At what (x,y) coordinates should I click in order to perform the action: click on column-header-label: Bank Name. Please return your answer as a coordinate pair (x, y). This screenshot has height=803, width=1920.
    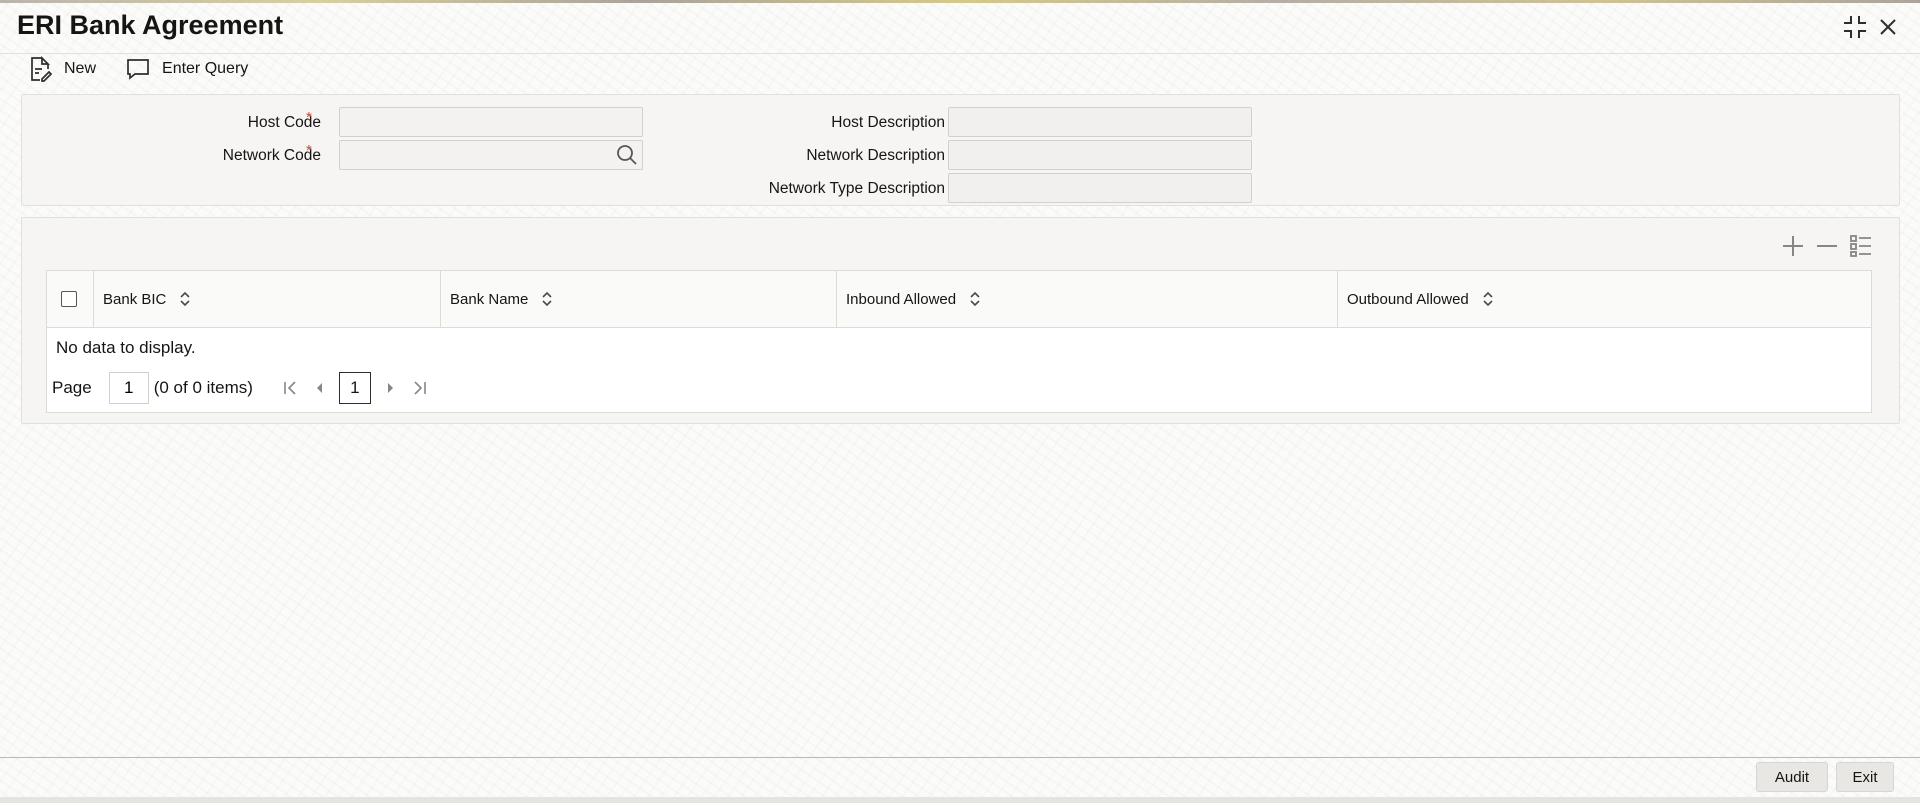
    Looking at the image, I should click on (489, 299).